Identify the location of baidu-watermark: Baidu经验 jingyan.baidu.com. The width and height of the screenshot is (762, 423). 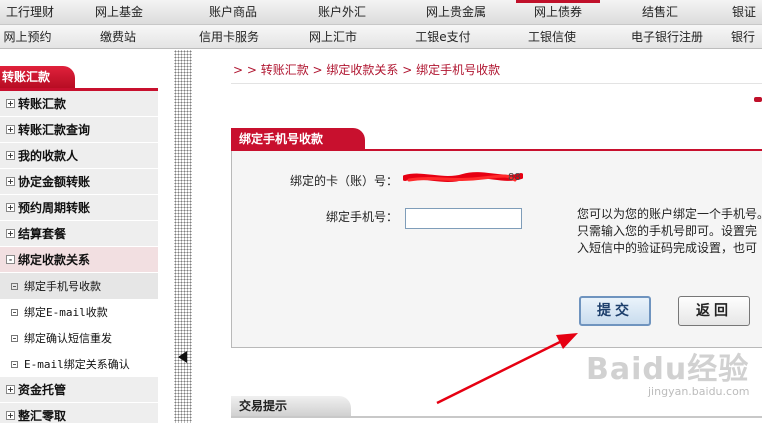
(668, 371).